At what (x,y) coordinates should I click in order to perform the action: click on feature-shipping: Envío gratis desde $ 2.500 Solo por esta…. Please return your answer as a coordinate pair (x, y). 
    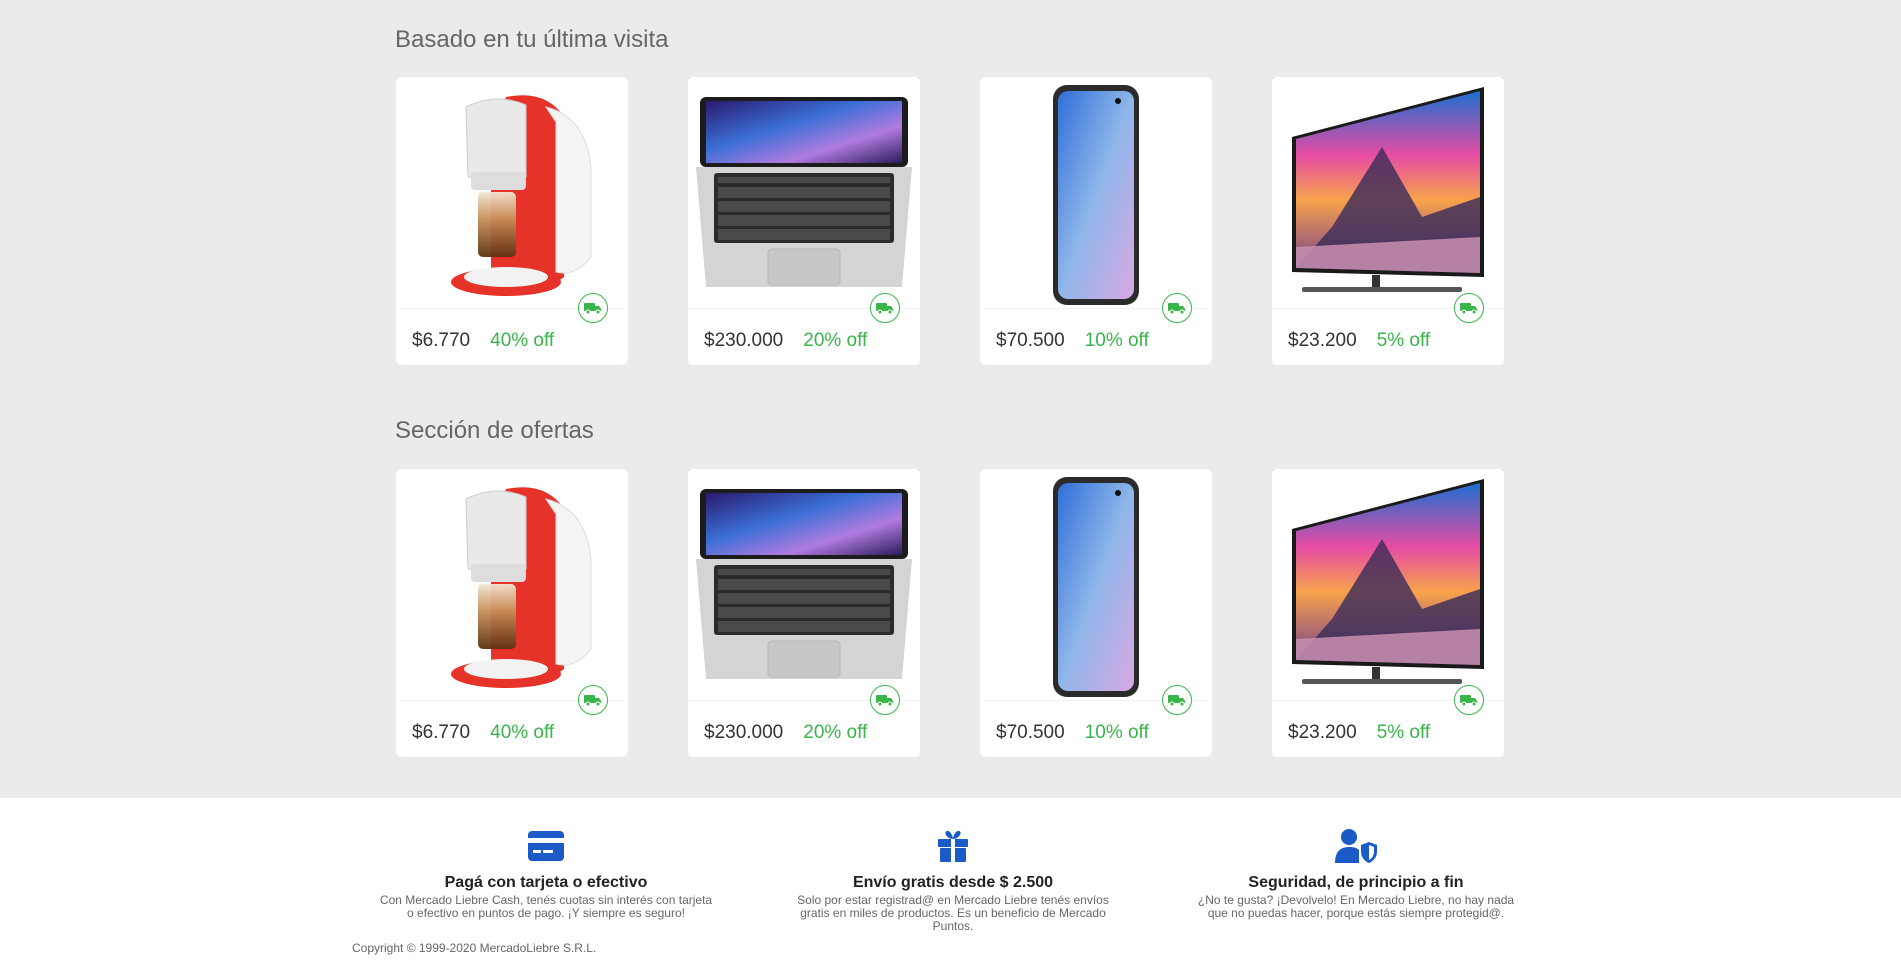
    Looking at the image, I should click on (953, 880).